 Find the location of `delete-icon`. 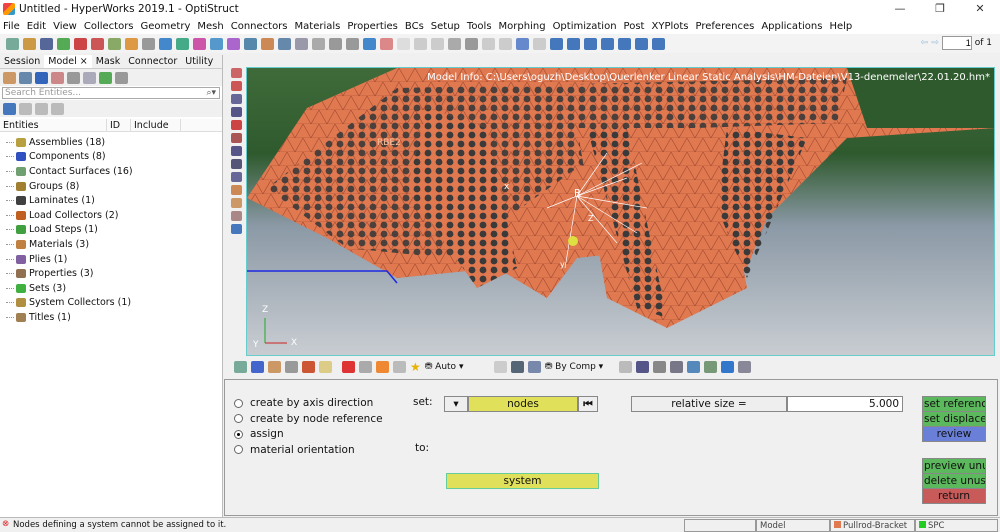

delete-icon is located at coordinates (348, 366).